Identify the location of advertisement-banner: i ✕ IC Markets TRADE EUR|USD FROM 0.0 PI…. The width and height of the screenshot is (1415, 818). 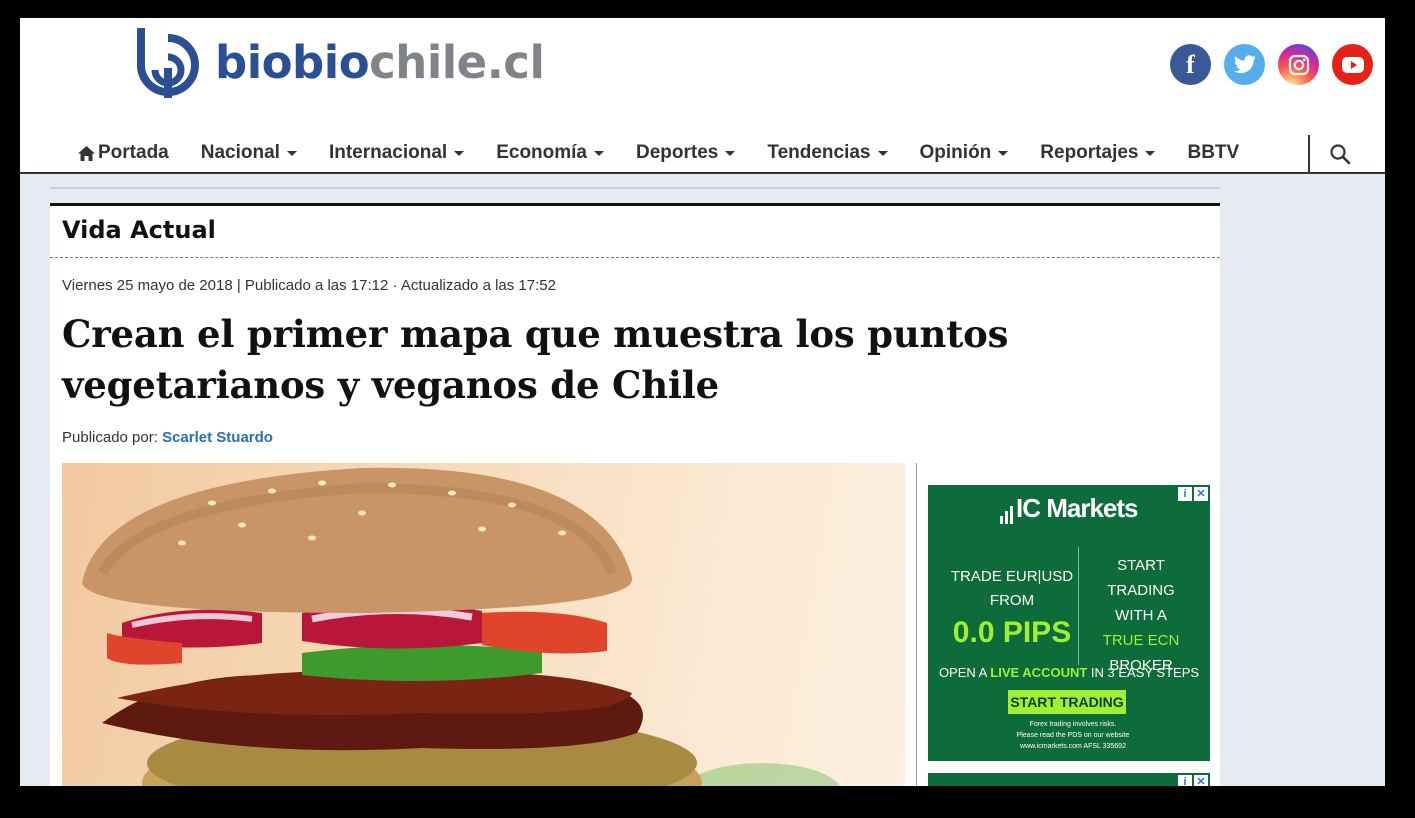
(1069, 623).